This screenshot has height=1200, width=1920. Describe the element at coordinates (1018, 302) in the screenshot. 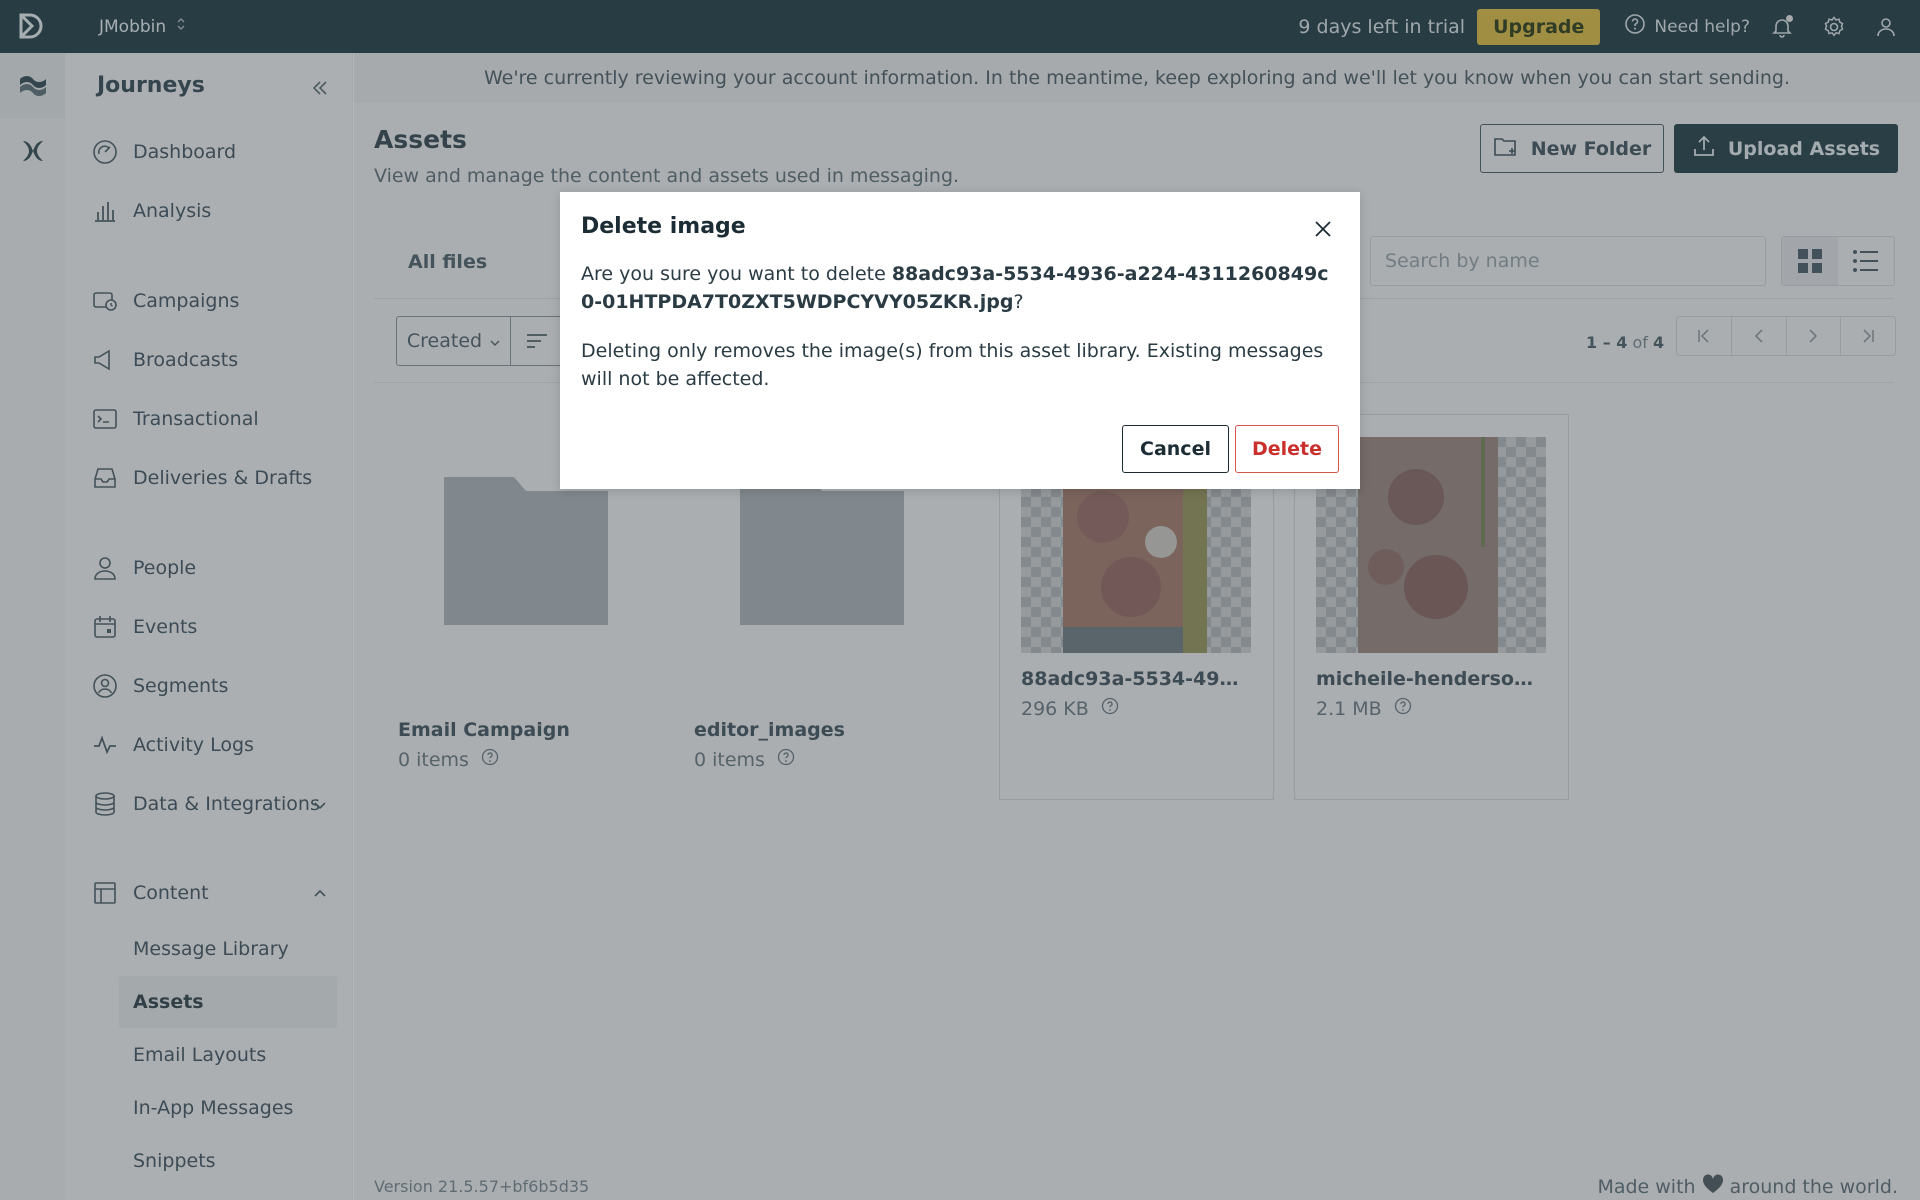

I see `confirm-suffix: ?` at that location.